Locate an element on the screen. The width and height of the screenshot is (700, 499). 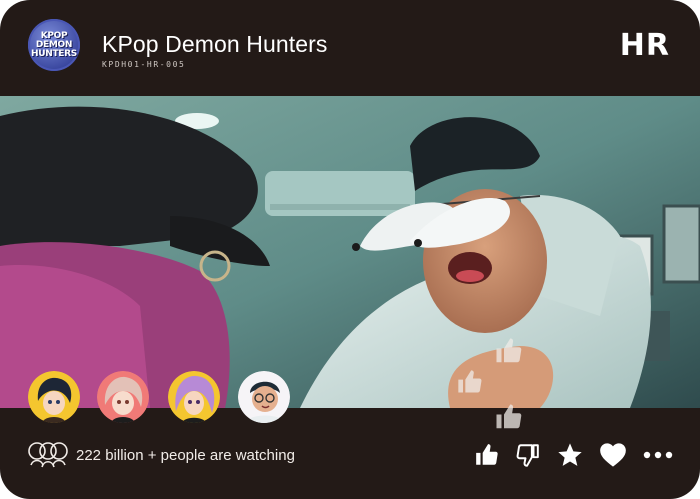
card-code: KPDH01-HR-005 is located at coordinates (144, 64).